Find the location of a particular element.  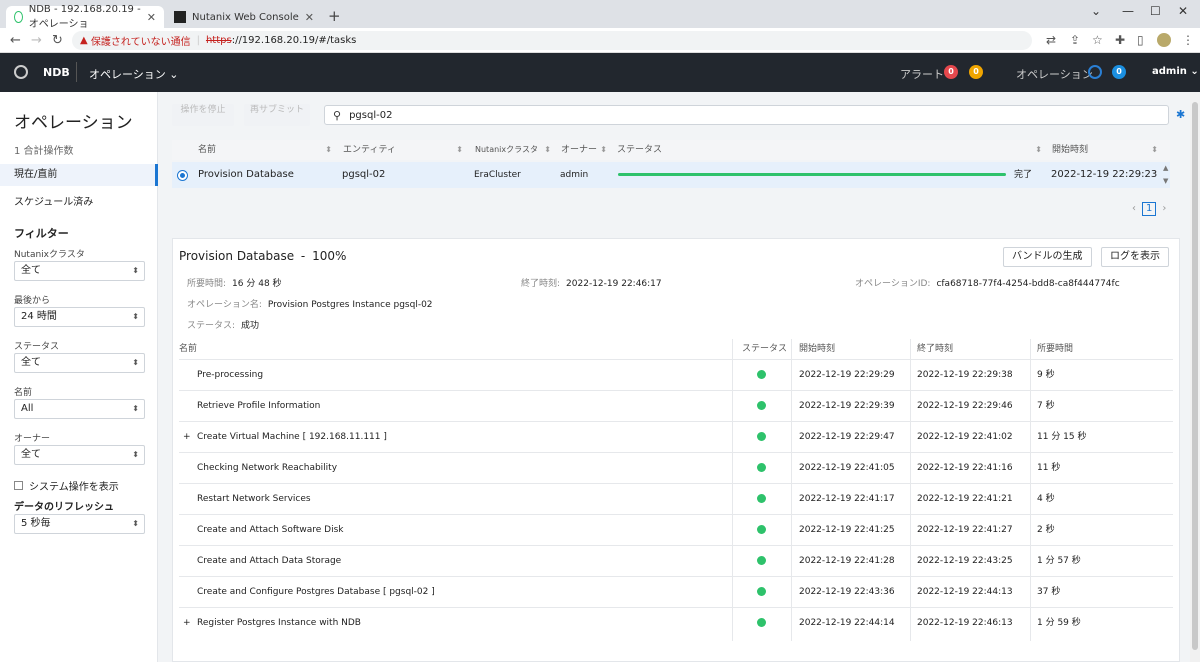

maximize-icon: ☐ is located at coordinates (1155, 11).